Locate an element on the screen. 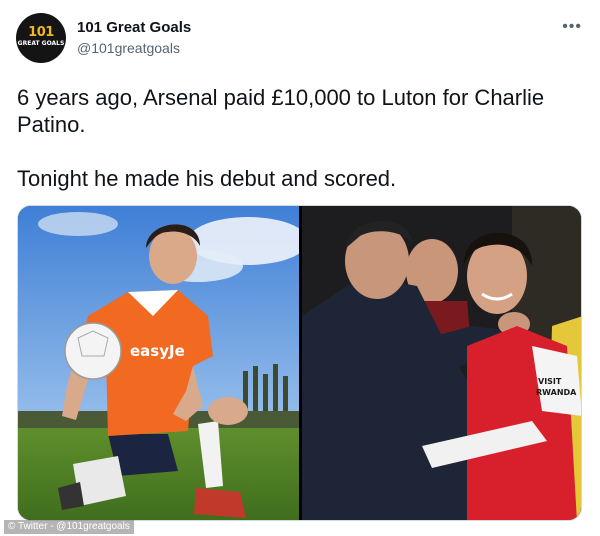  image-credit: © Twitter - @101greatgoals is located at coordinates (69, 527).